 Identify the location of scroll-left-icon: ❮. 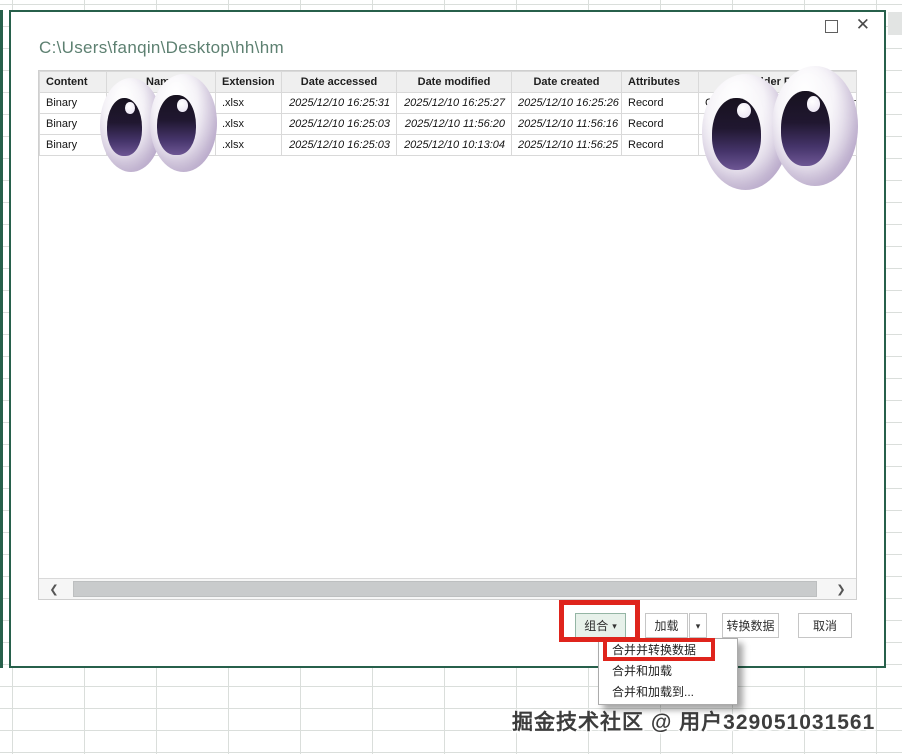
(54, 589).